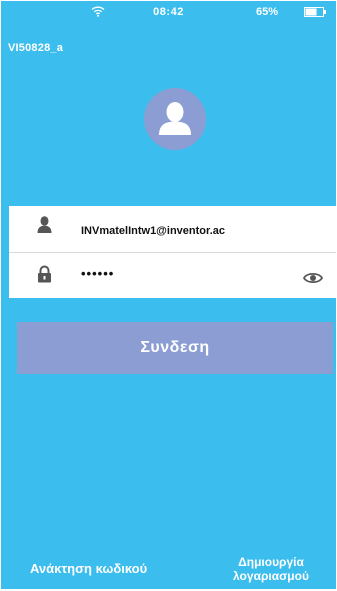  Describe the element at coordinates (175, 119) in the screenshot. I see `user-avatar-icon` at that location.